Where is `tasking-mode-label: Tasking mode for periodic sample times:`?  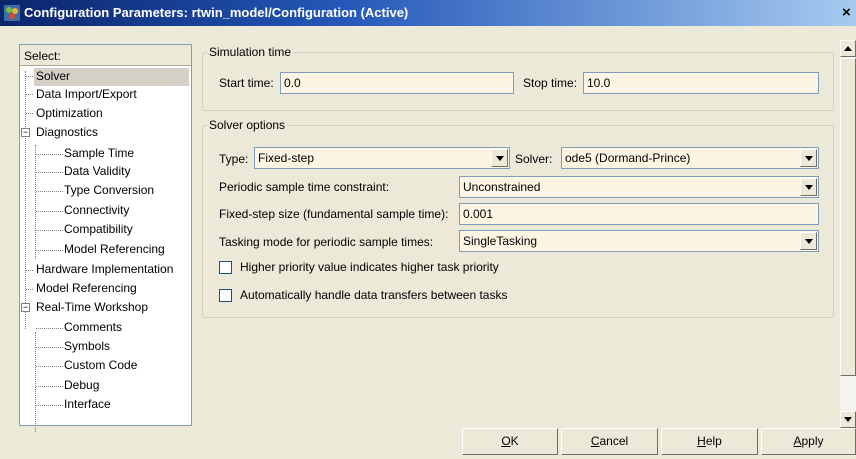 tasking-mode-label: Tasking mode for periodic sample times: is located at coordinates (326, 242).